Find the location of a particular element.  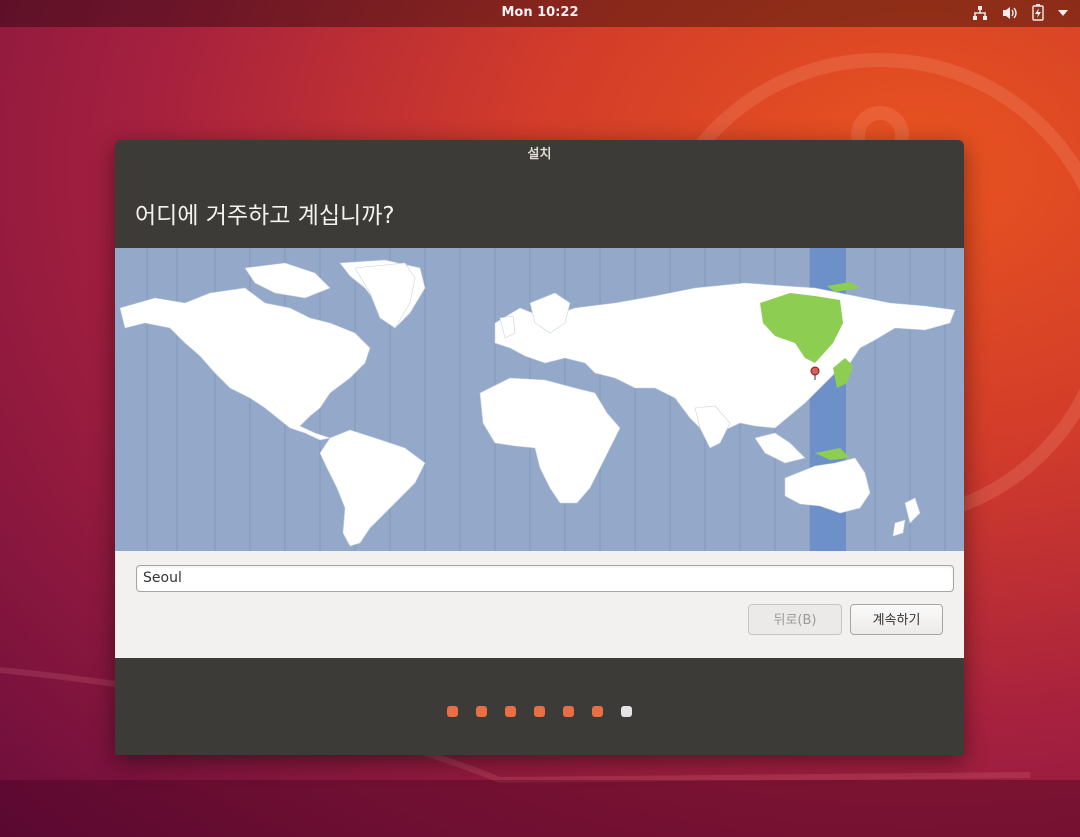

battery-icon is located at coordinates (1038, 12).